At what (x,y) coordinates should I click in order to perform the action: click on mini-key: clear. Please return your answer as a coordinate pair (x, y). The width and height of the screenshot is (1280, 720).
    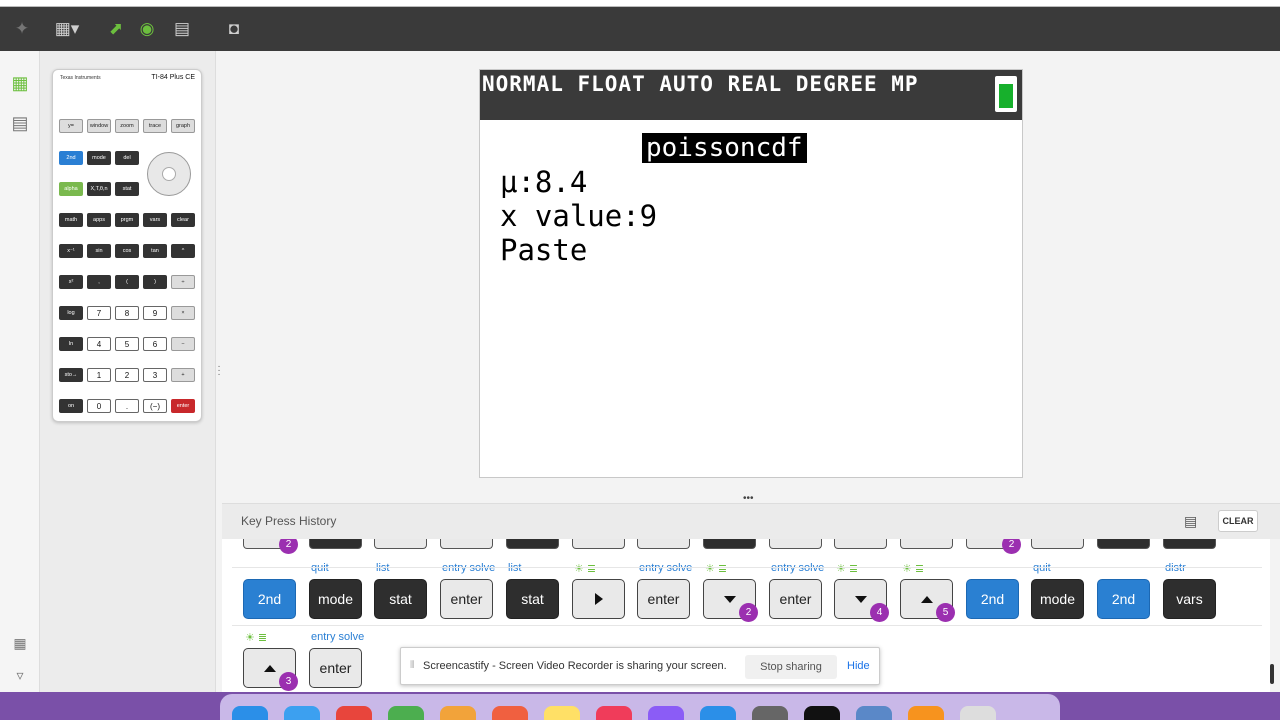
    Looking at the image, I should click on (183, 220).